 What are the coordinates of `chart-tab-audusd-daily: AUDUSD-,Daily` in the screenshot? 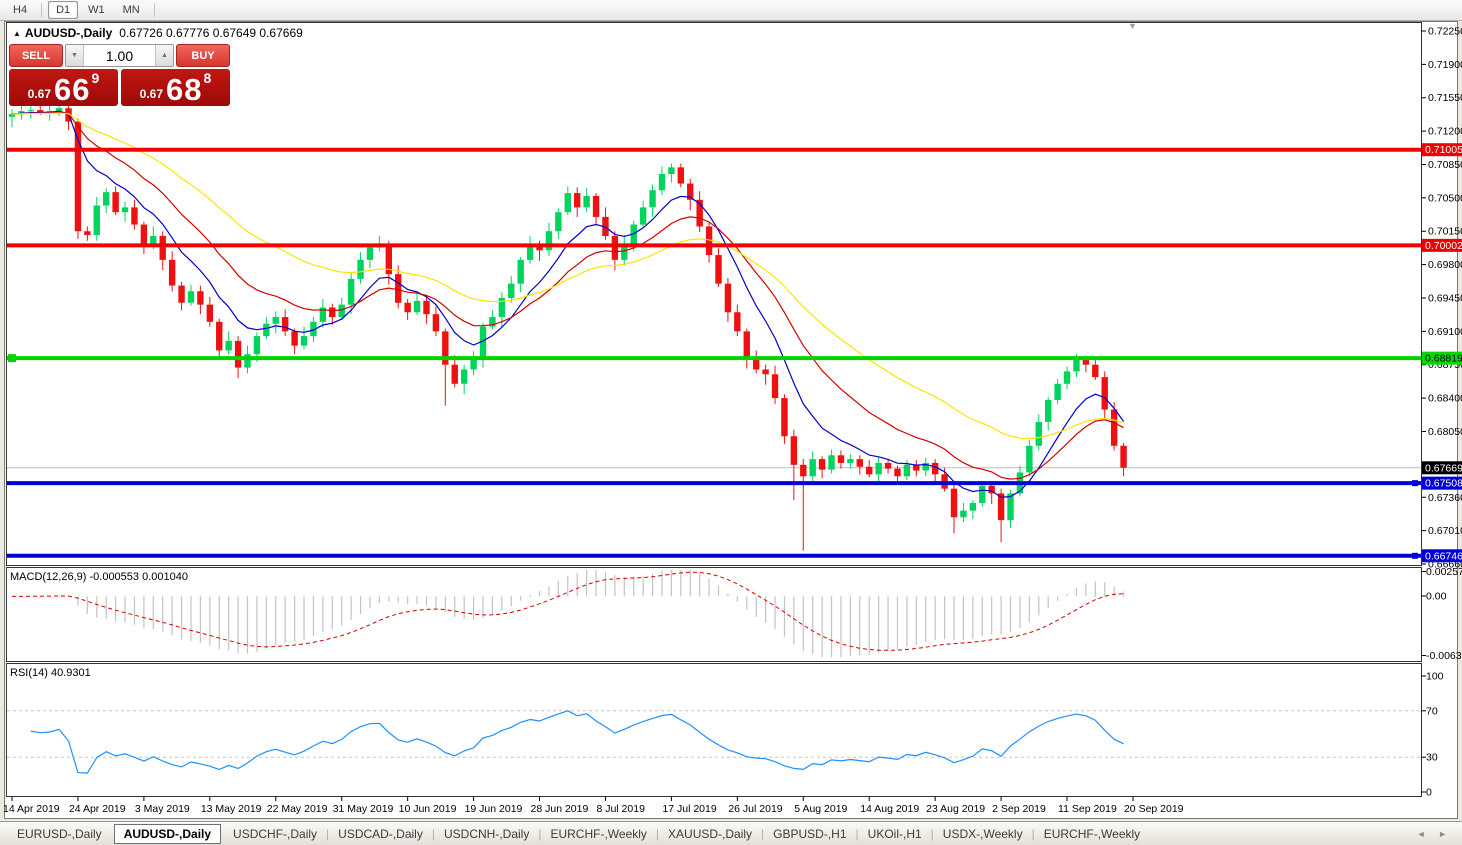 It's located at (167, 833).